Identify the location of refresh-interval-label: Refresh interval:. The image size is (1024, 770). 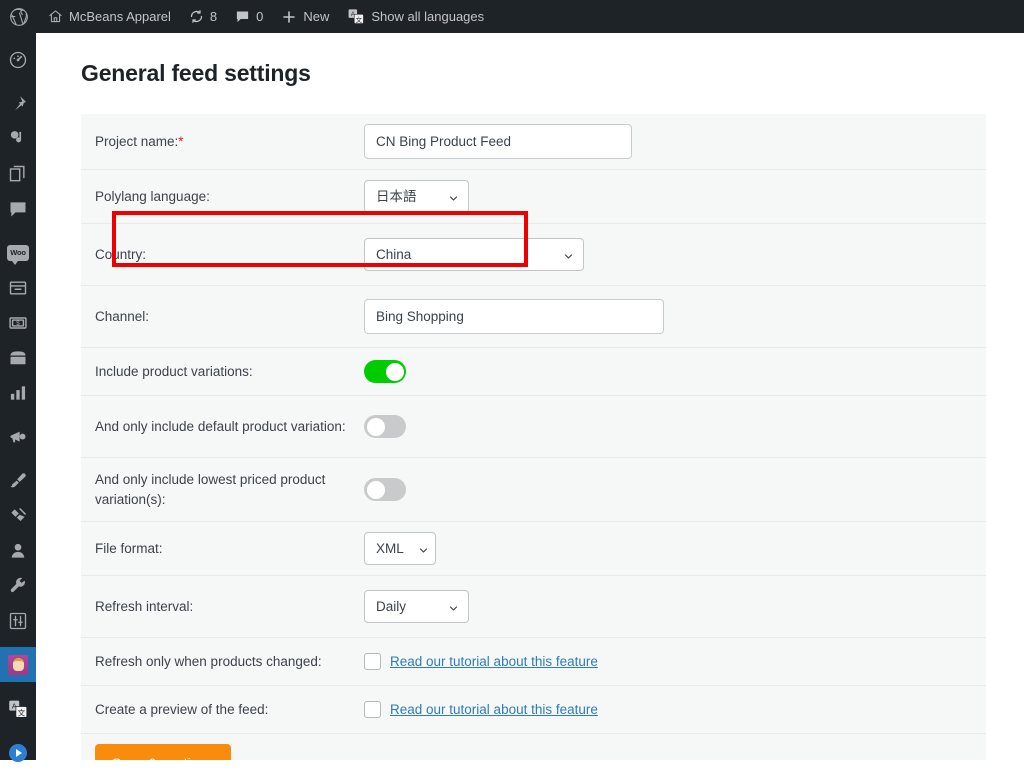
(144, 606).